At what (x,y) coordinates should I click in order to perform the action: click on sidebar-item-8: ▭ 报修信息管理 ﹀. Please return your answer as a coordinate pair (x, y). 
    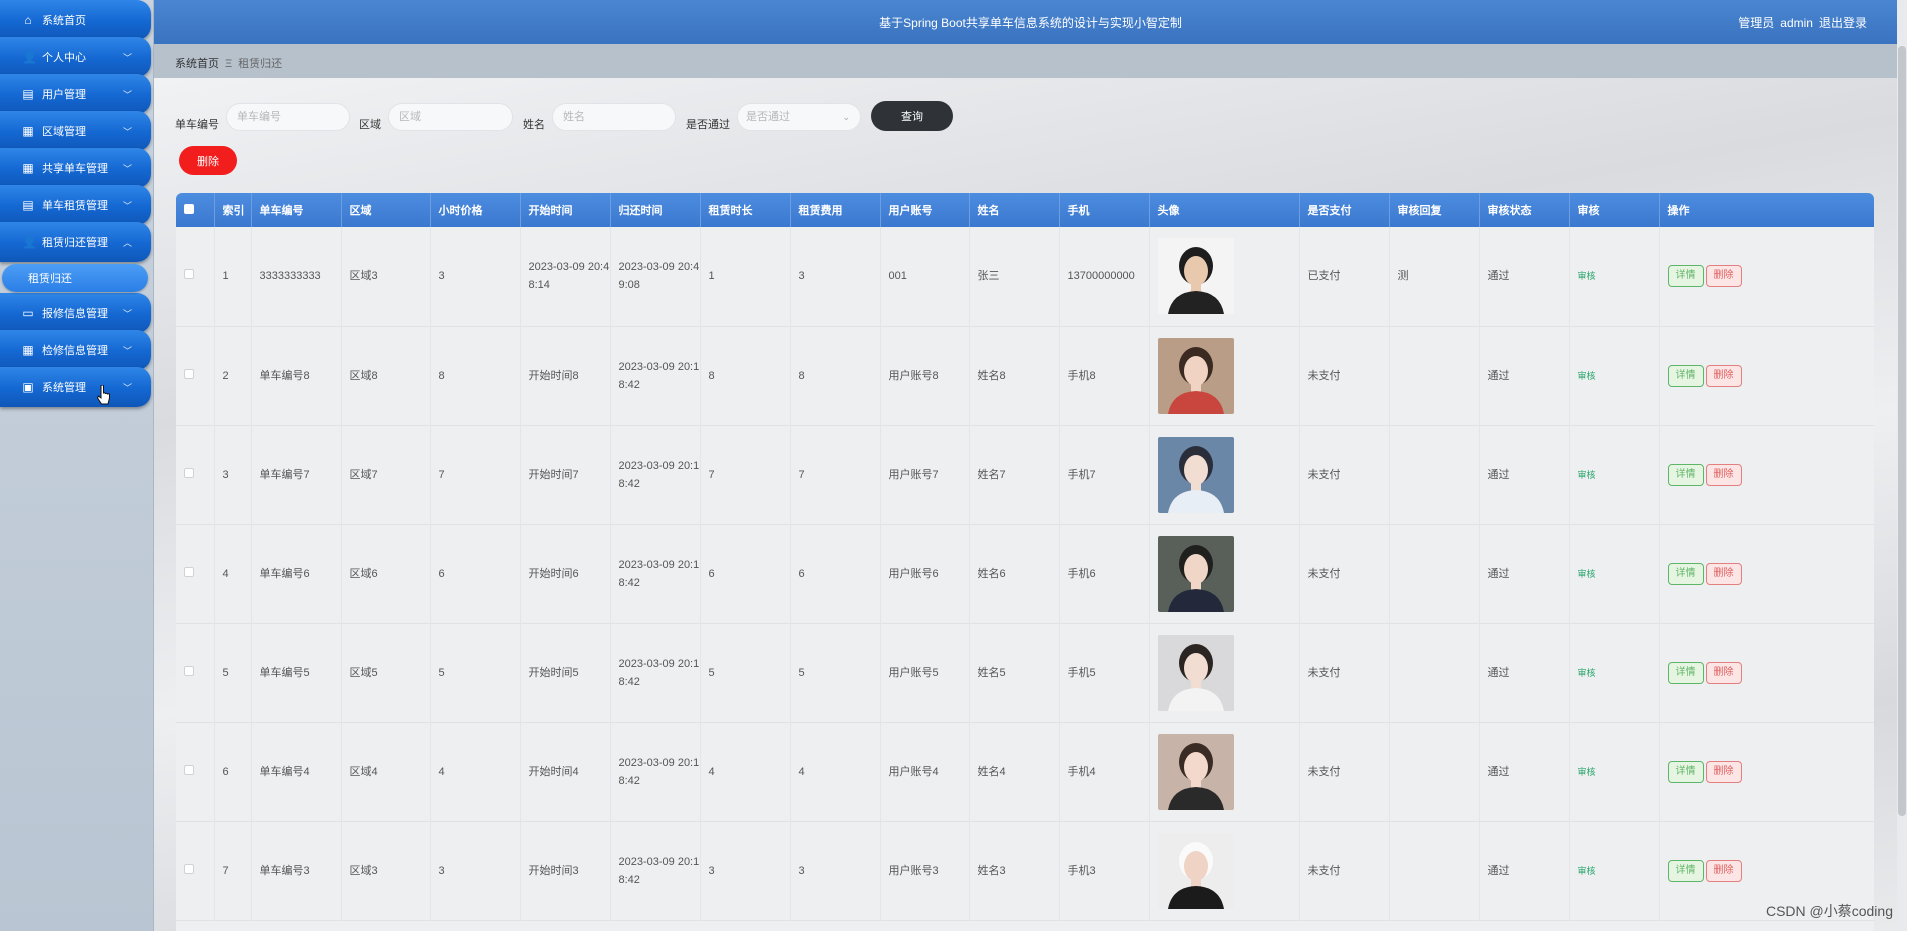
    Looking at the image, I should click on (75, 313).